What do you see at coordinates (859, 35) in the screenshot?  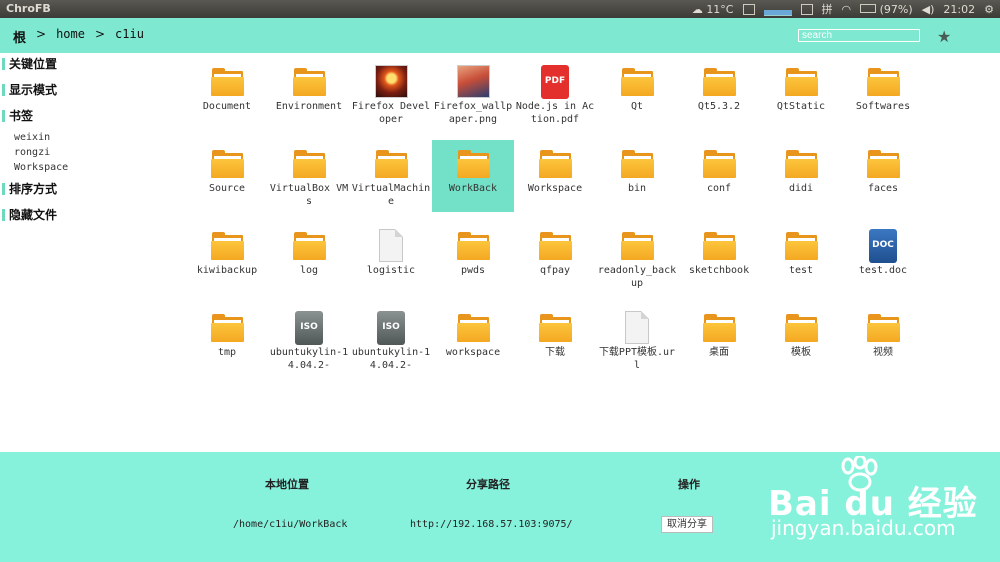 I see `search-input` at bounding box center [859, 35].